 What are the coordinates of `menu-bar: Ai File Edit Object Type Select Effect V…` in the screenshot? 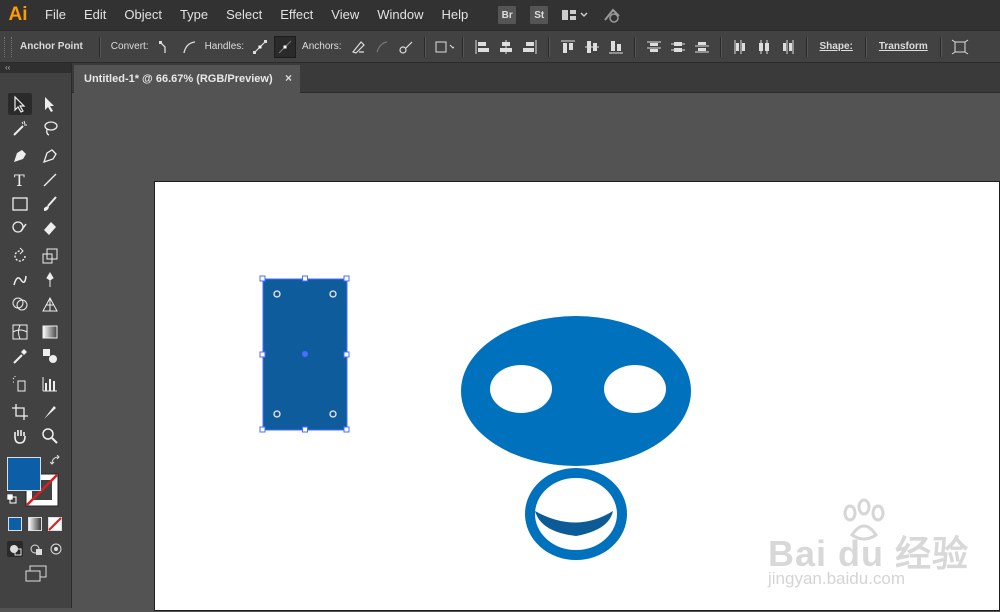 It's located at (500, 15).